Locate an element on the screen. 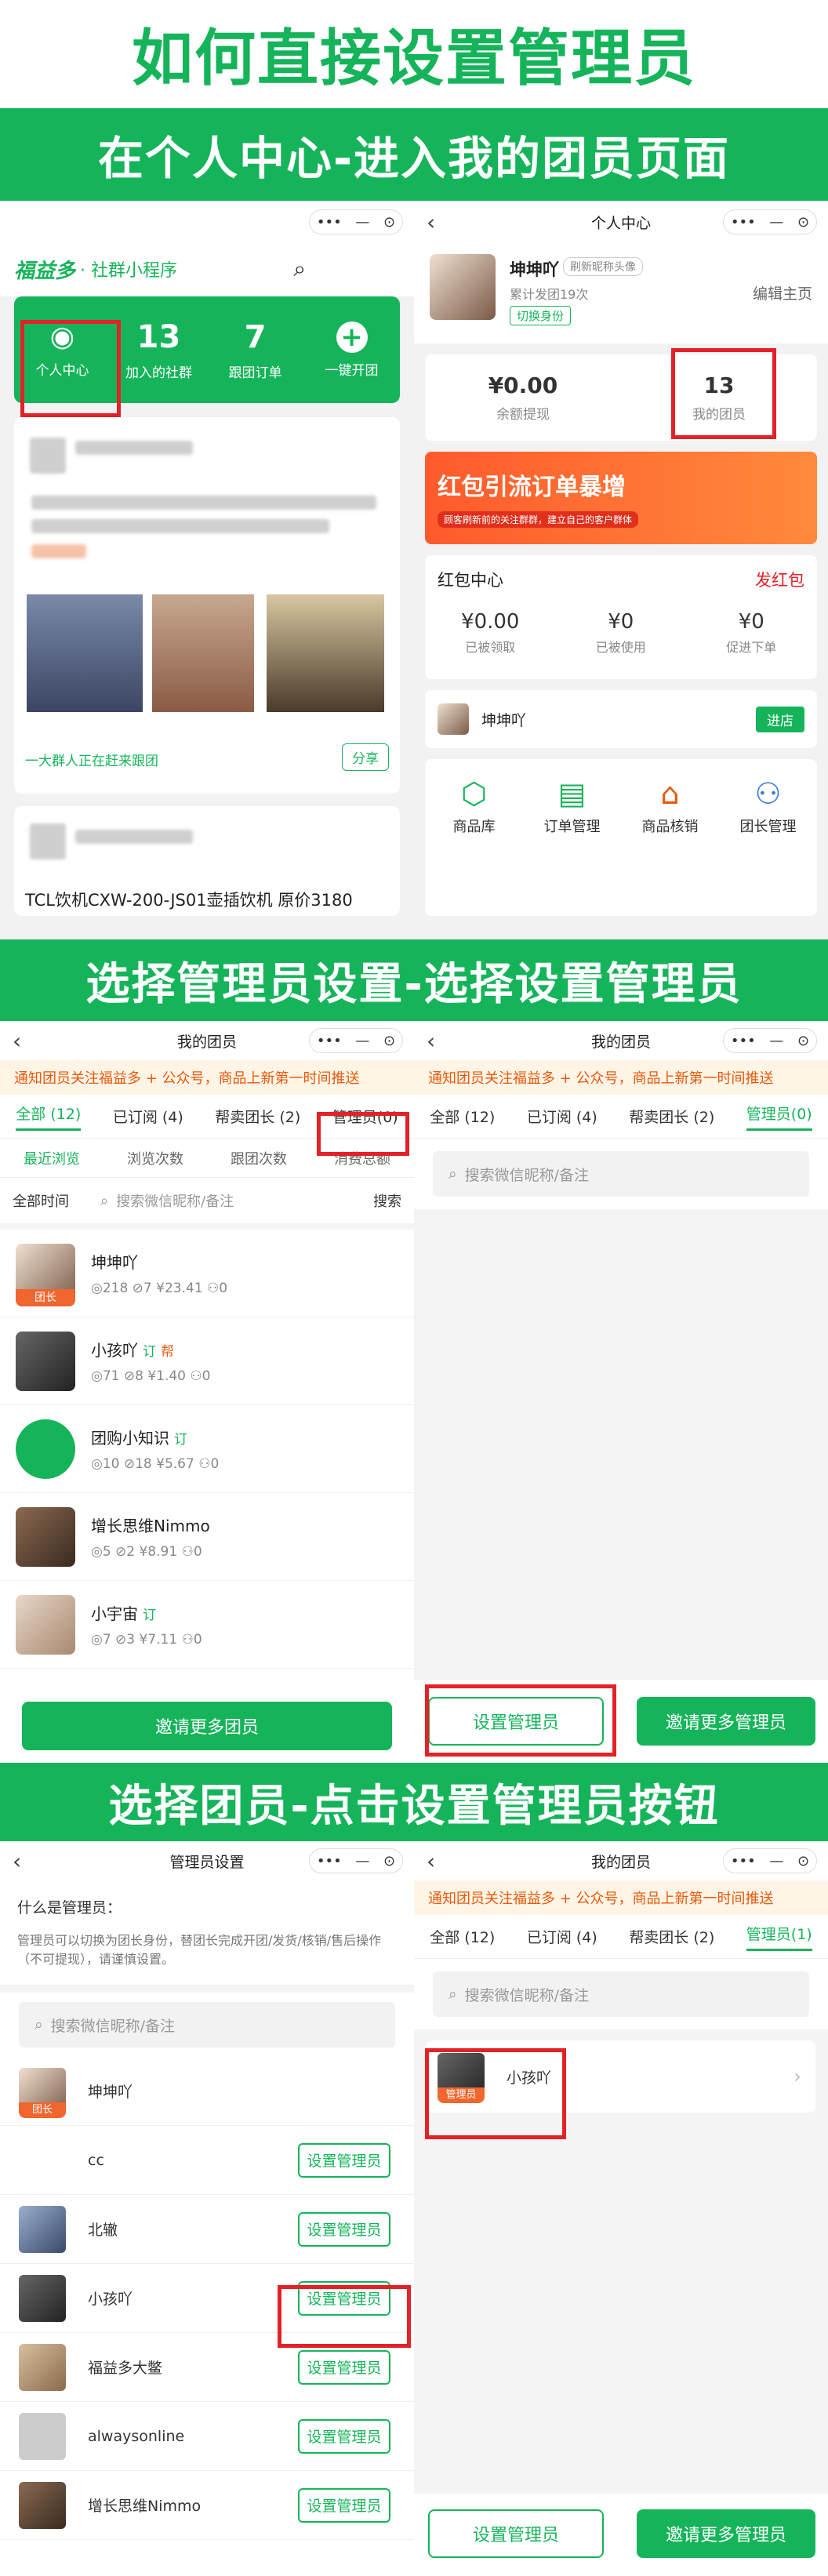 Image resolution: width=828 pixels, height=2576 pixels. member-name: 福益多大鳖 is located at coordinates (125, 2368).